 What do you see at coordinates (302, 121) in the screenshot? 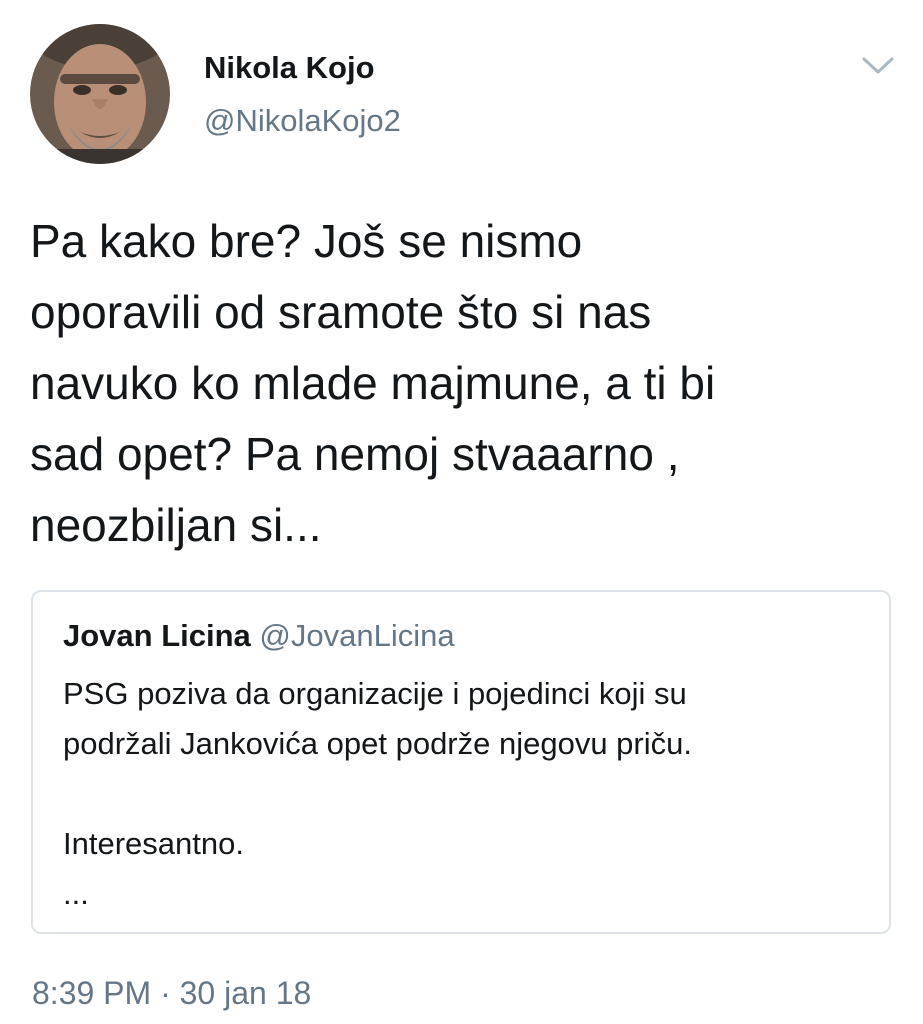
I see `author-handle: @NikolaKojo2` at bounding box center [302, 121].